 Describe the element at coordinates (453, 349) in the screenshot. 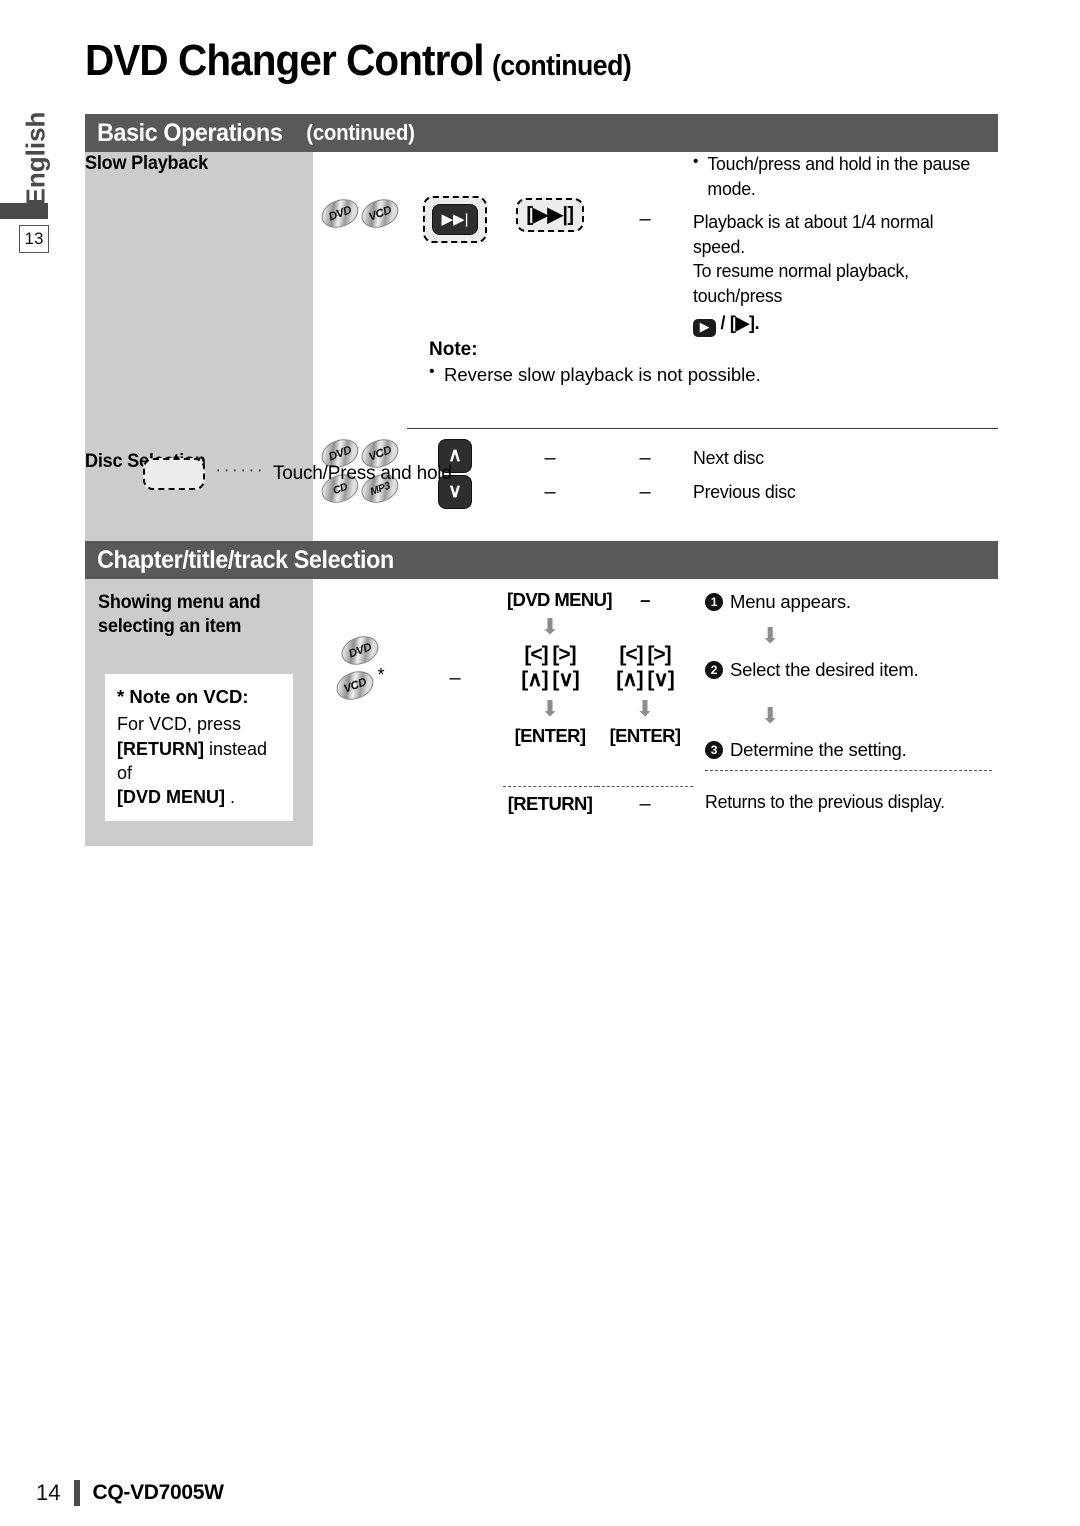

I see `note-title: Note:` at that location.